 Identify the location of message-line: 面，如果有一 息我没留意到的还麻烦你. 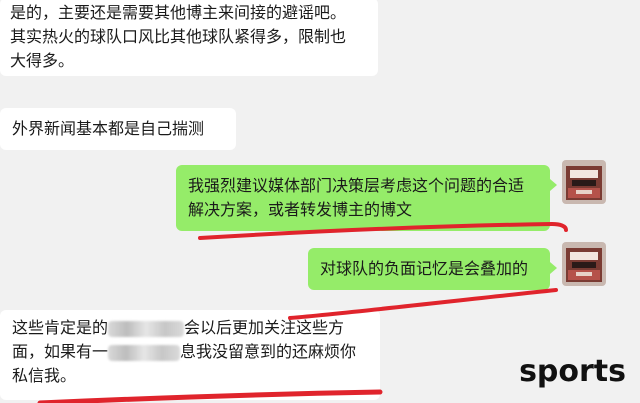
(190, 352).